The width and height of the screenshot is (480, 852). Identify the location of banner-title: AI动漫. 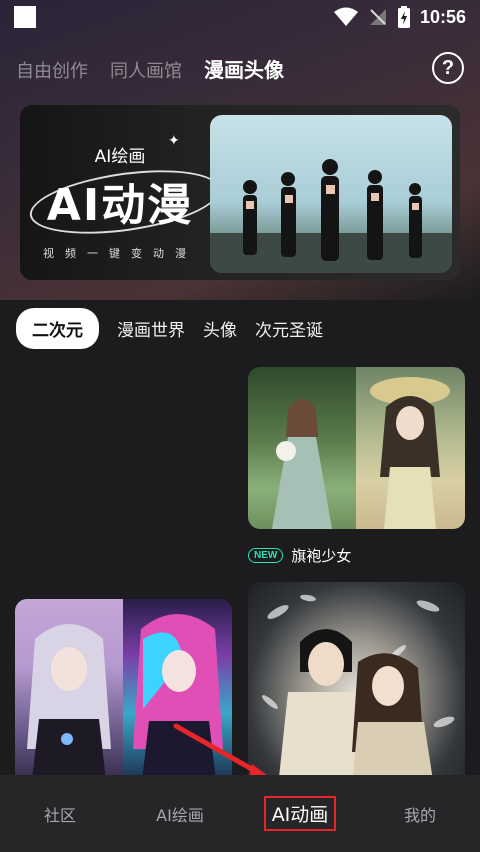
(120, 201).